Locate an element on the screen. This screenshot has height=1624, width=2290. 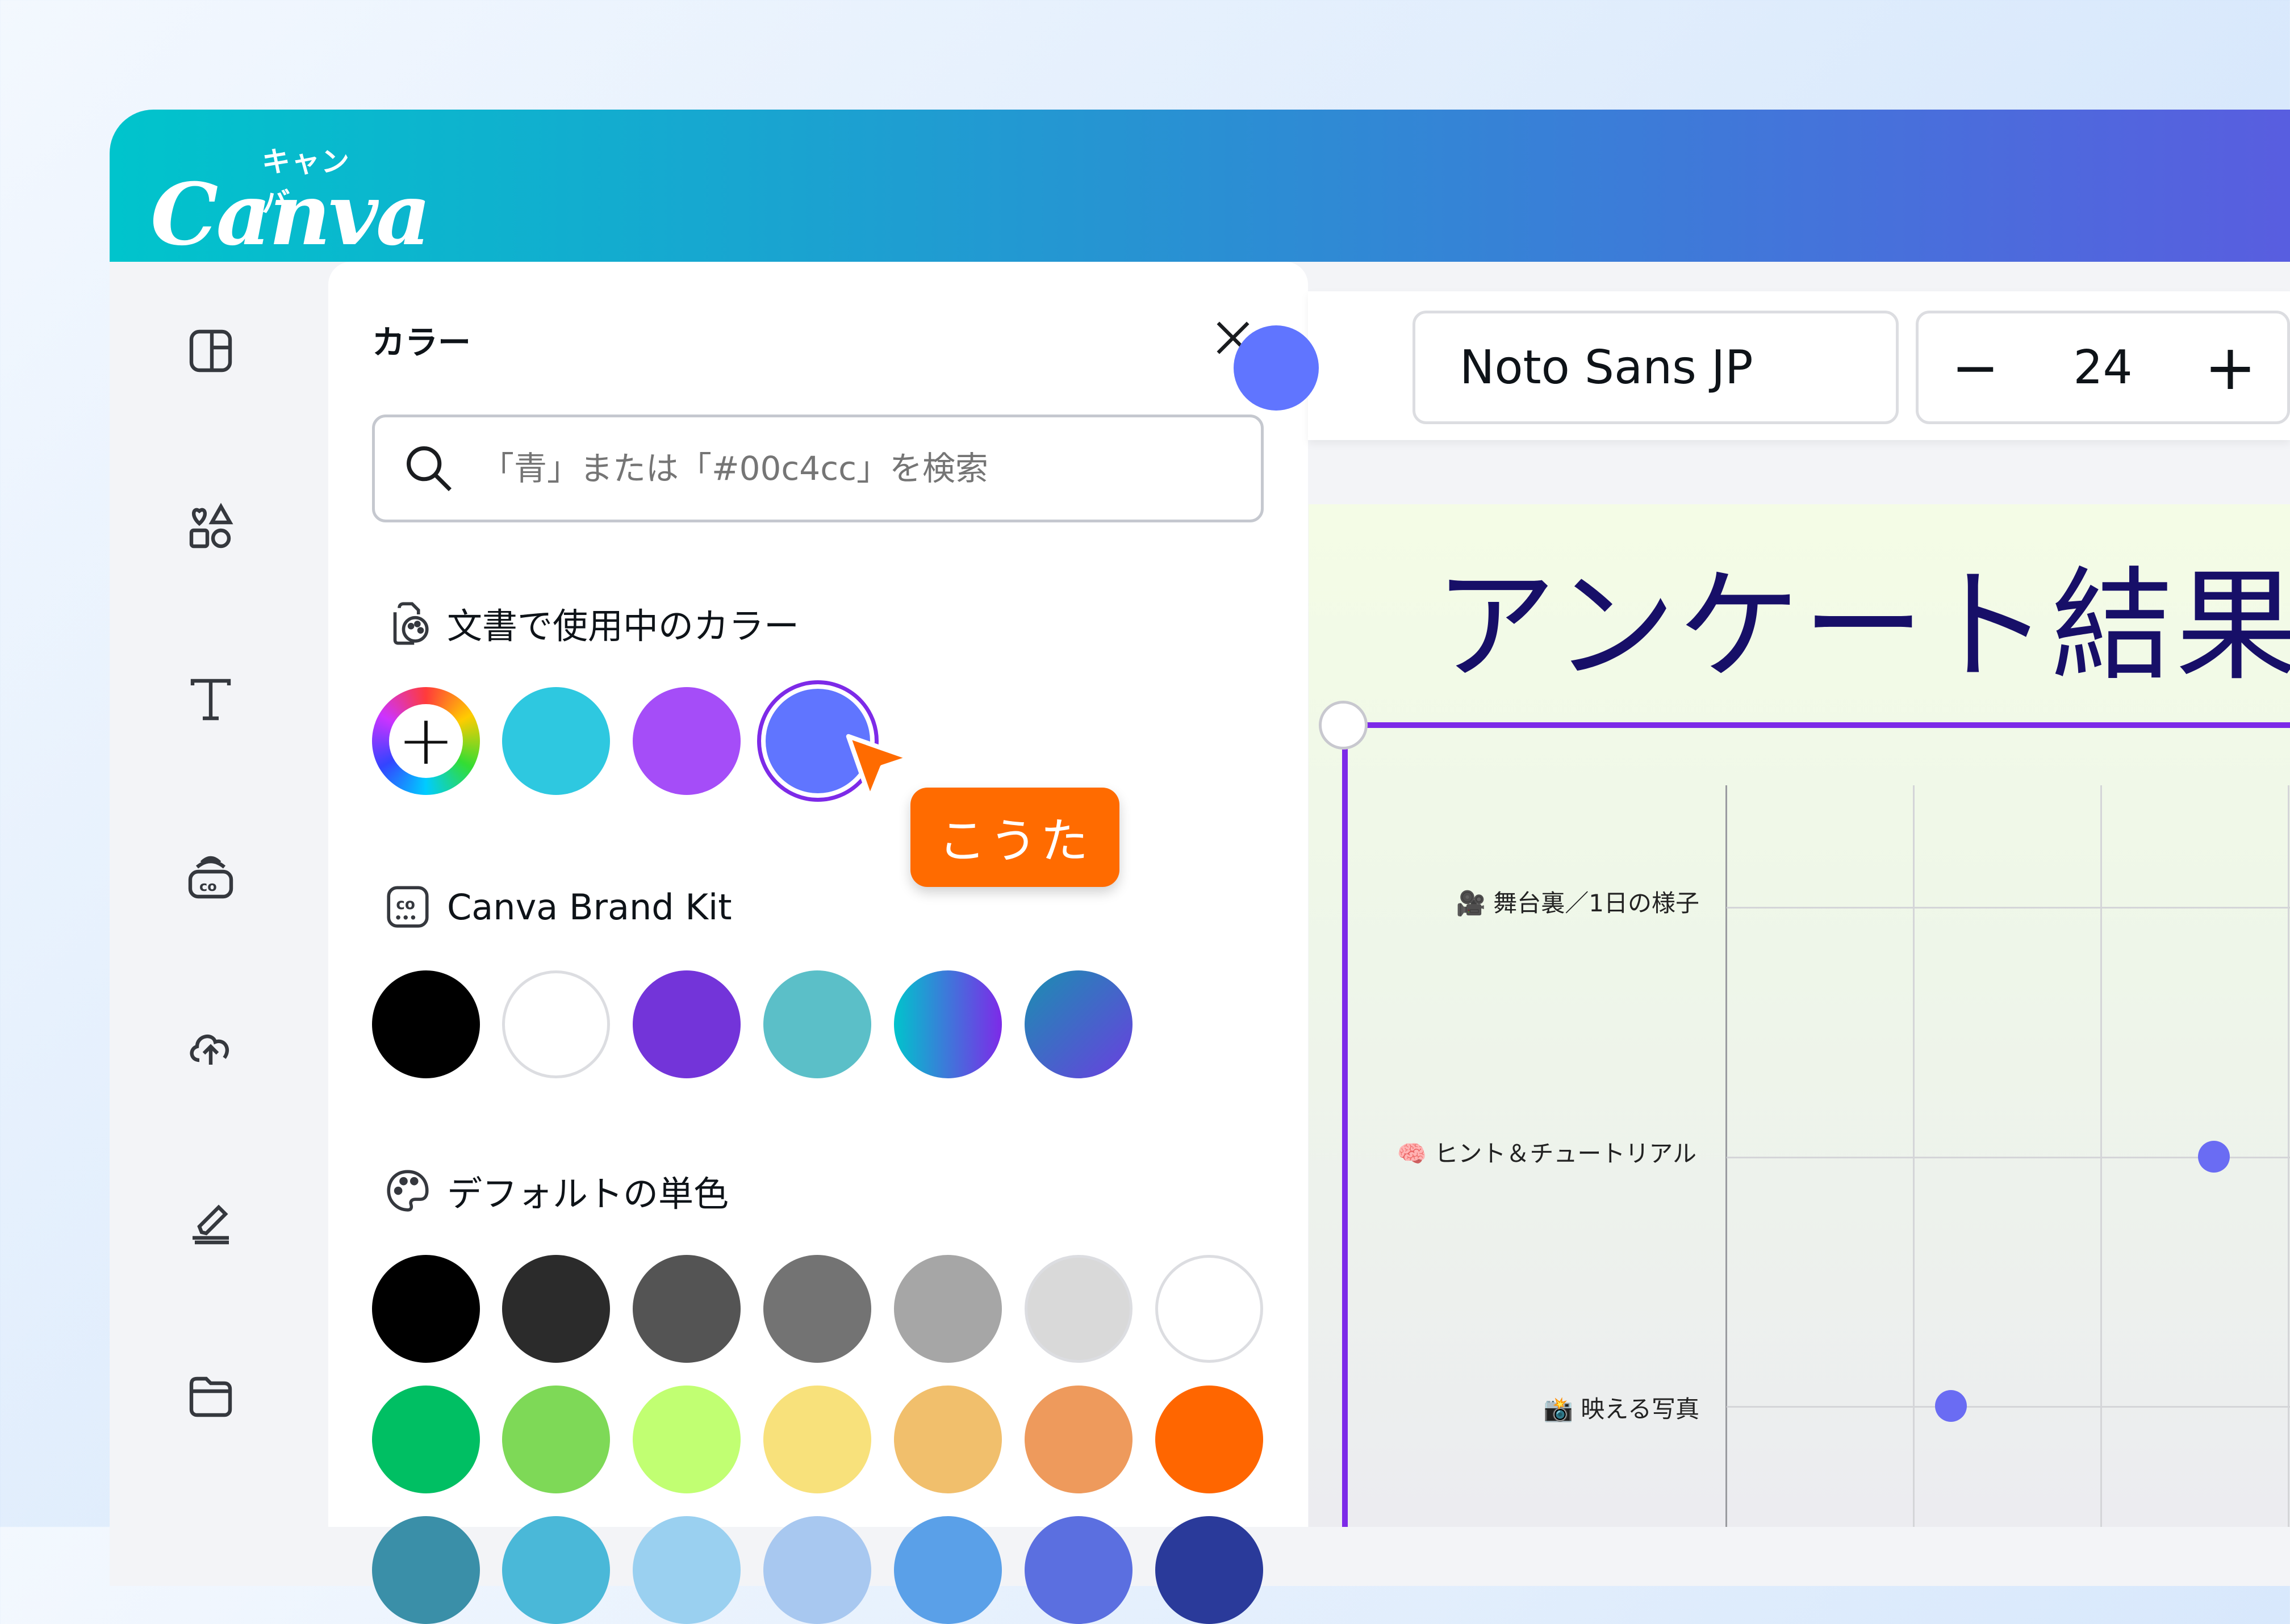
chart-row-label-2: 🧠 ヒント＆チュートリアル is located at coordinates (1546, 1153).